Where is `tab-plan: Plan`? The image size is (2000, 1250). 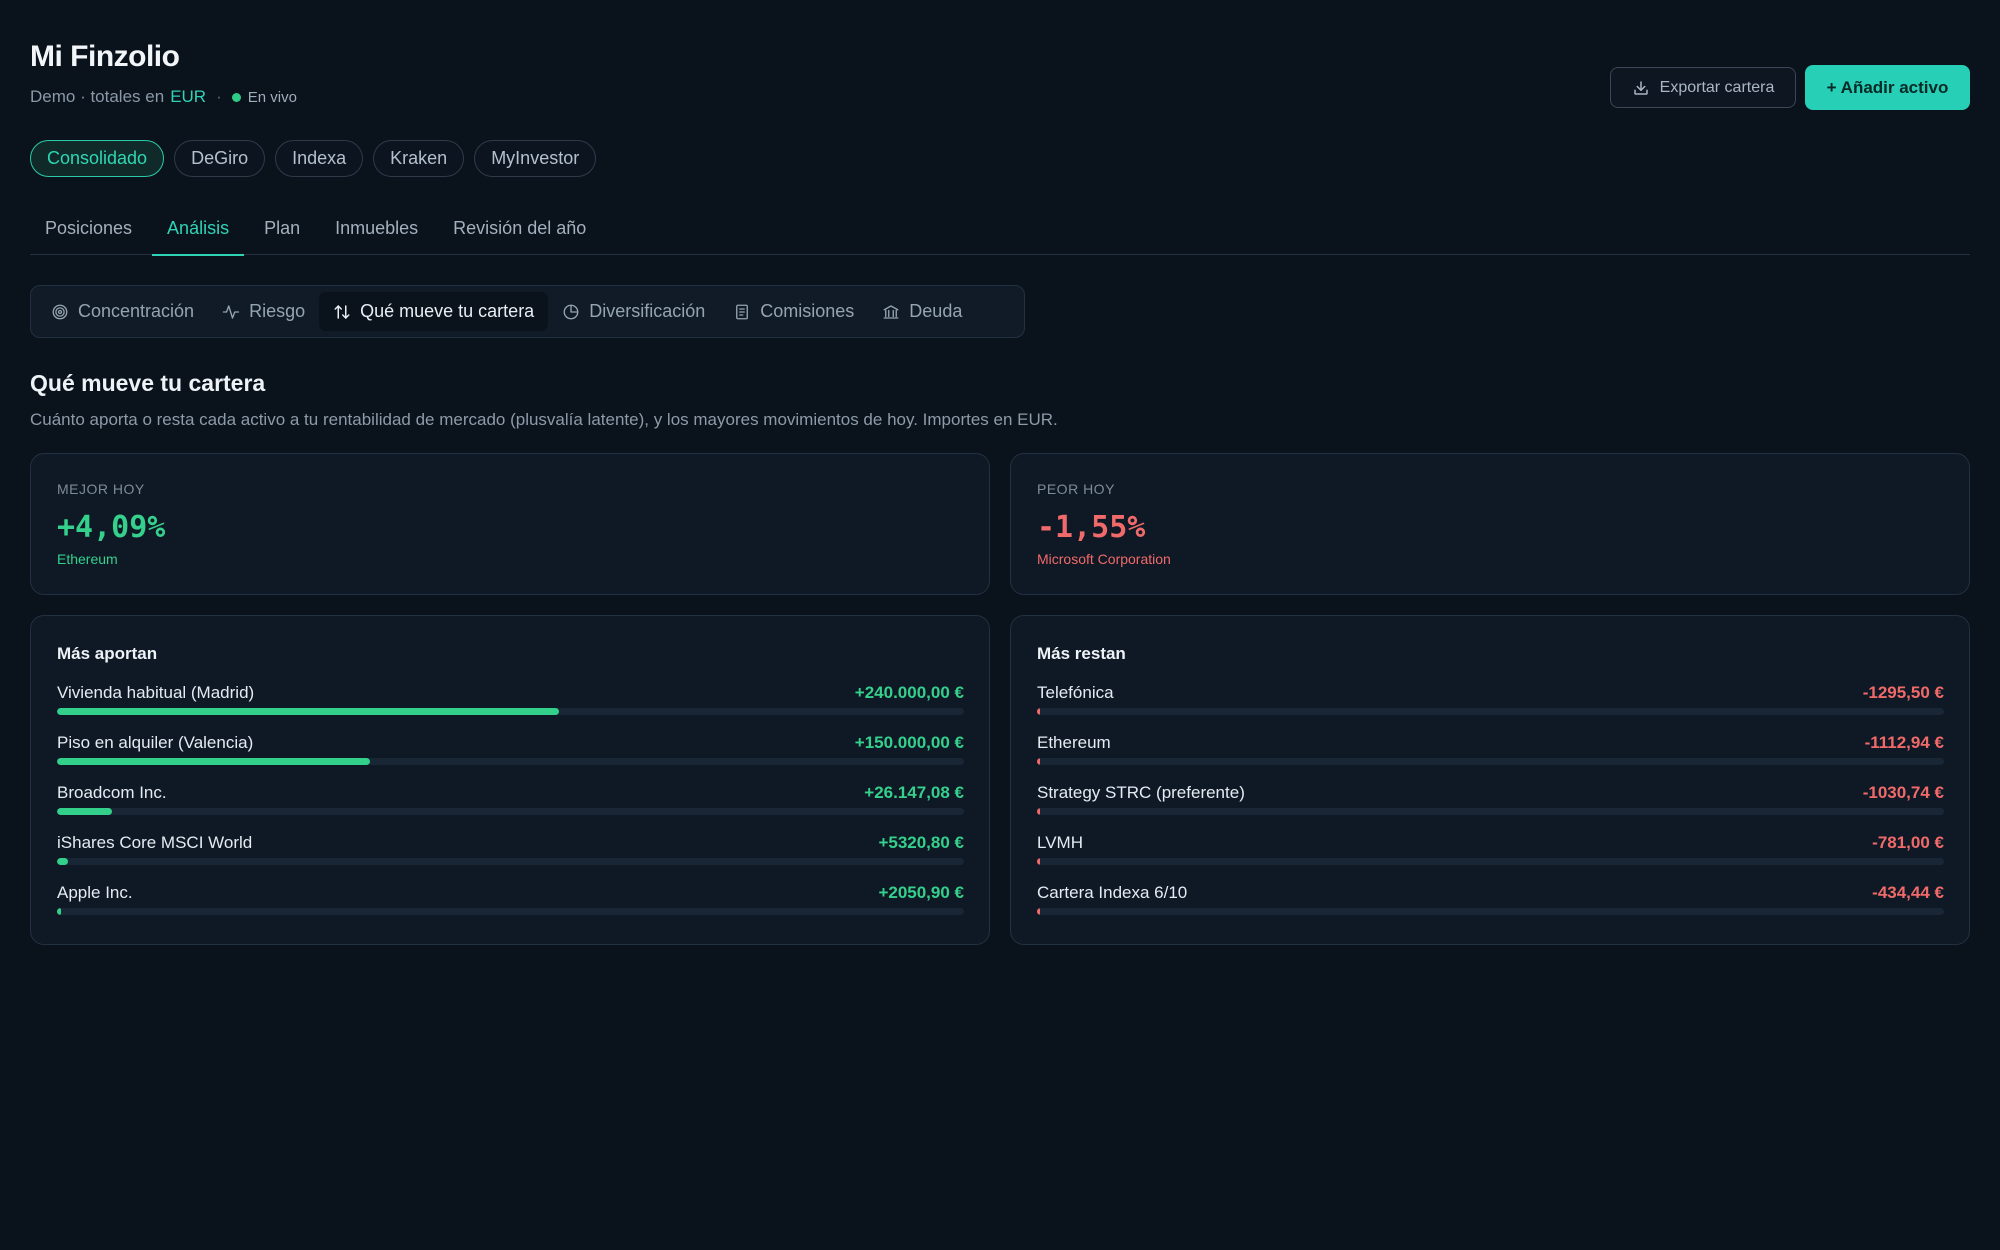
tab-plan: Plan is located at coordinates (282, 230).